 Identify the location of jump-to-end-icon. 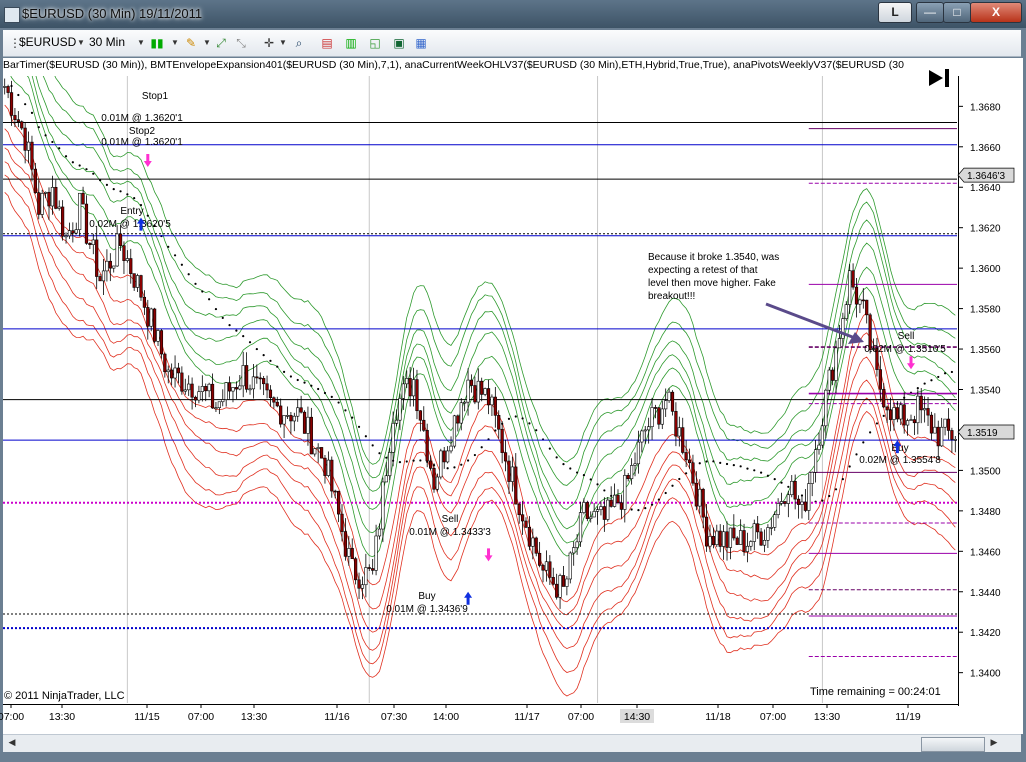
(936, 78).